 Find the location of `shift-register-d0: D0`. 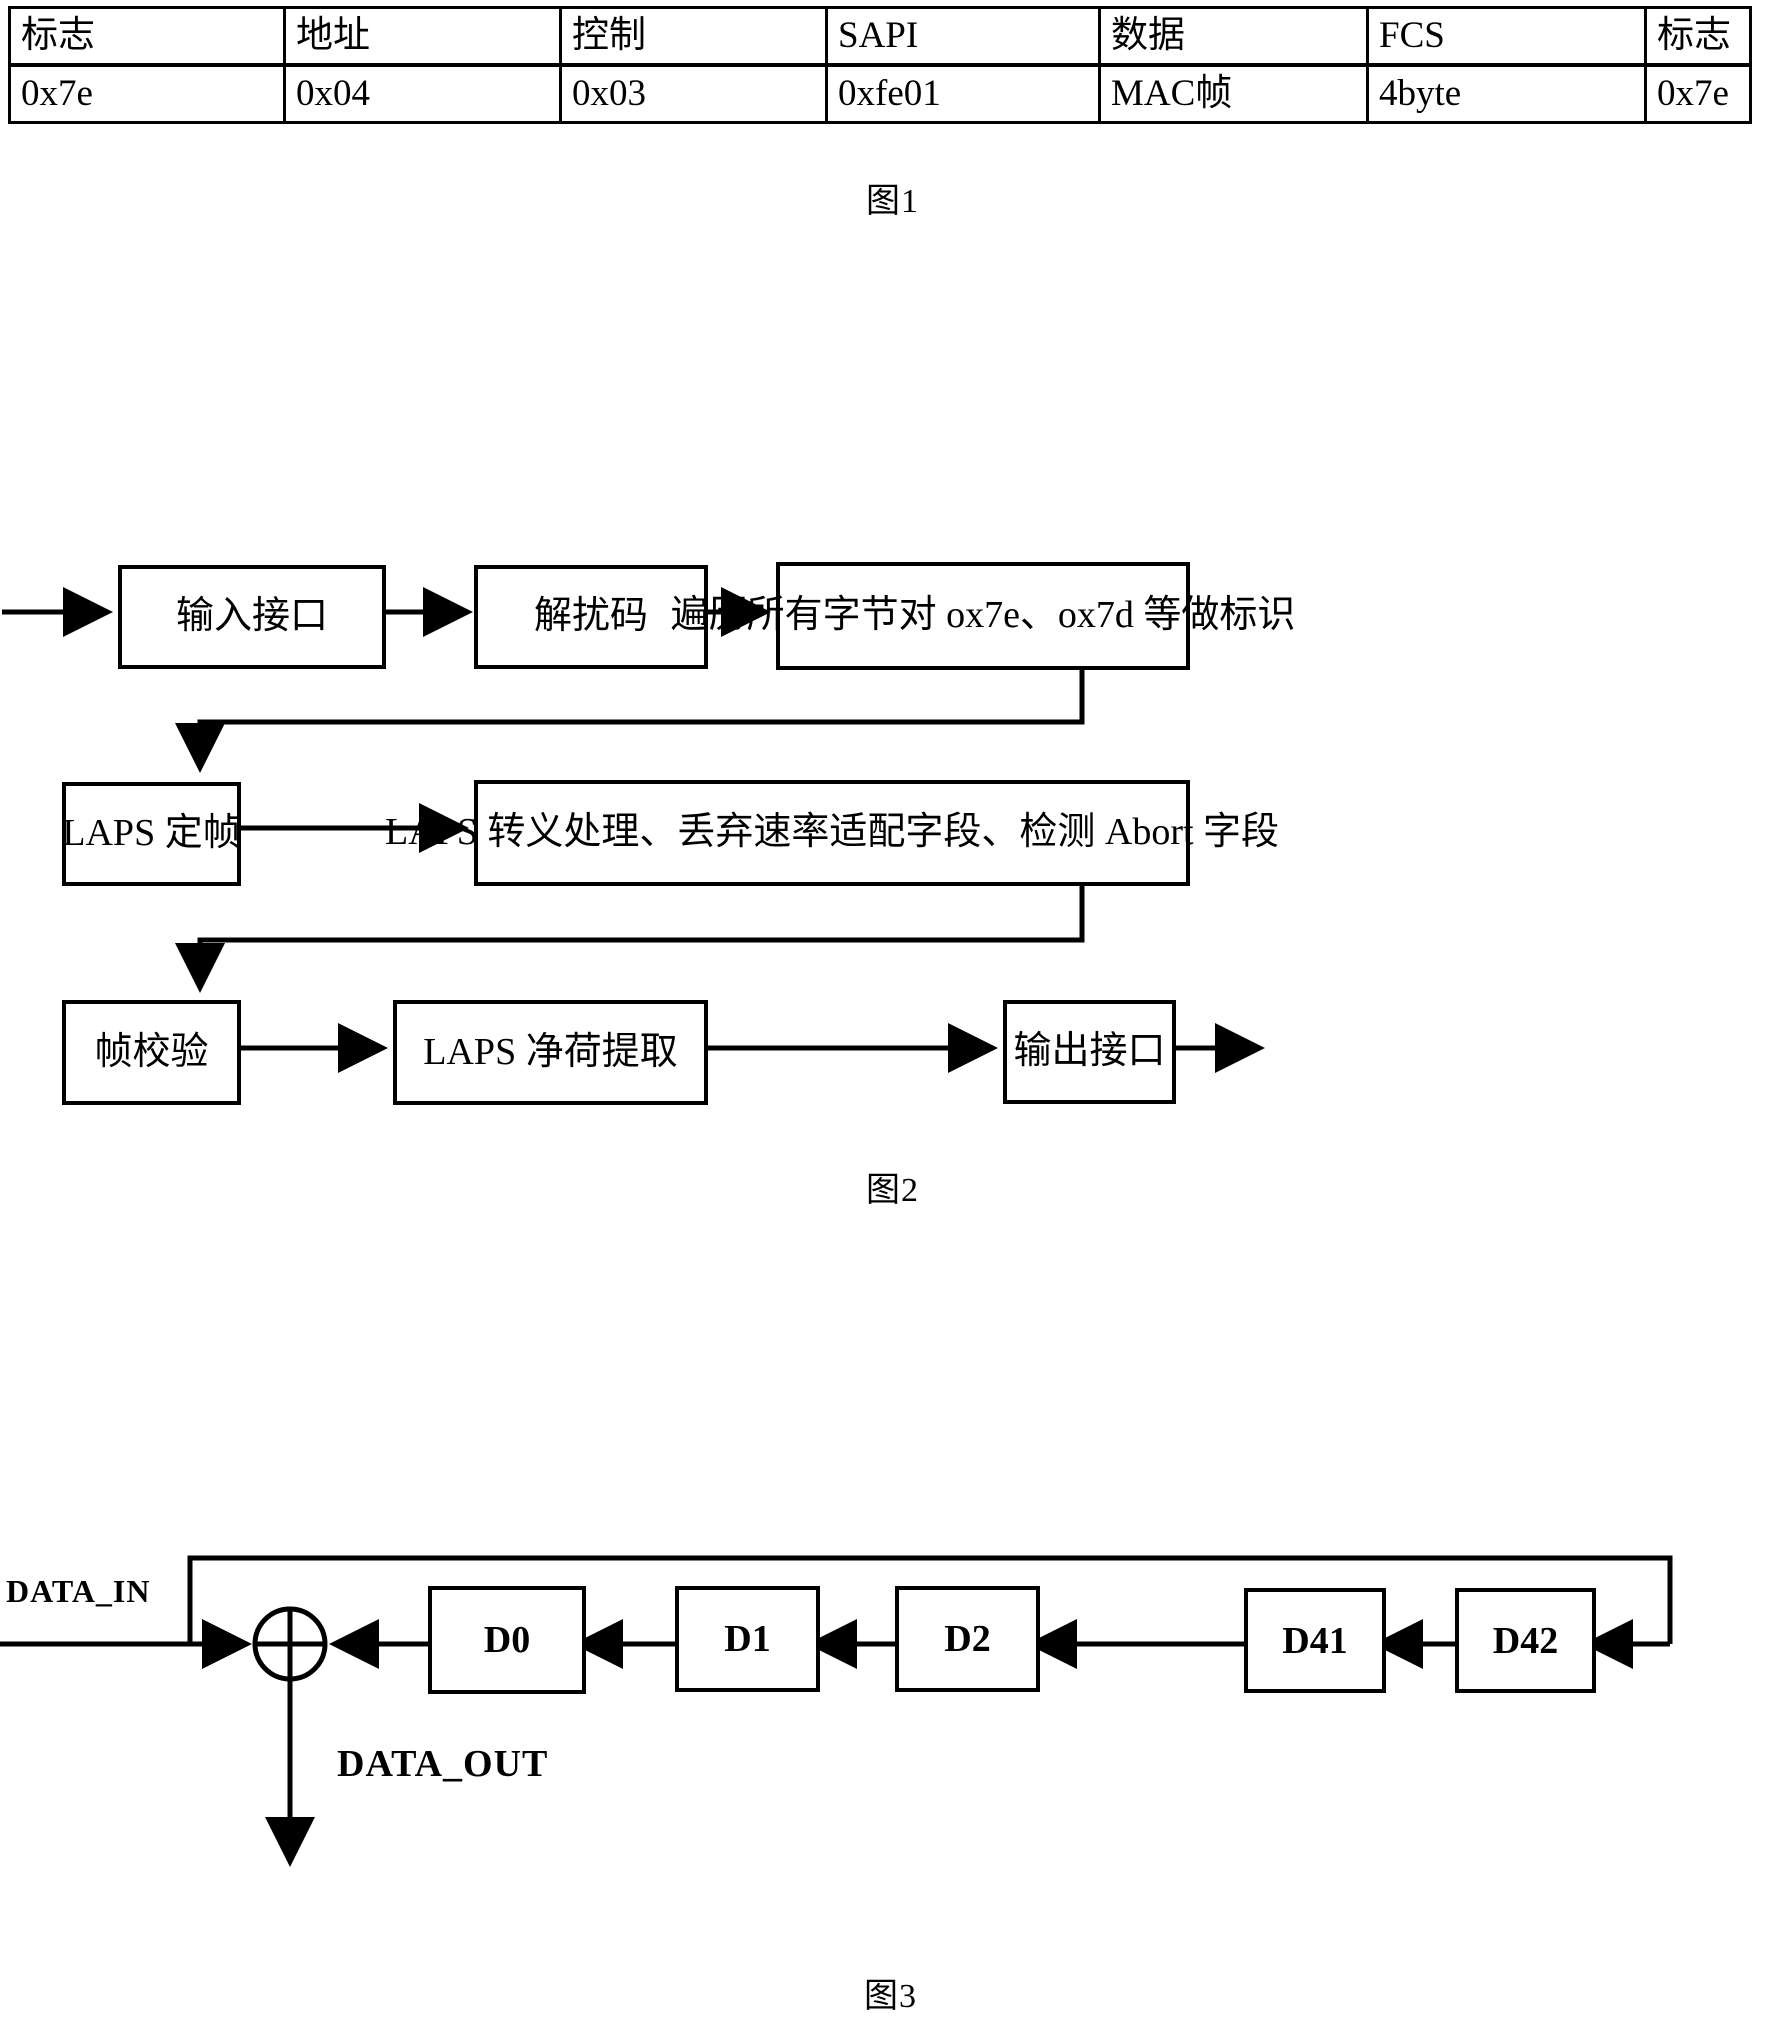

shift-register-d0: D0 is located at coordinates (507, 1640).